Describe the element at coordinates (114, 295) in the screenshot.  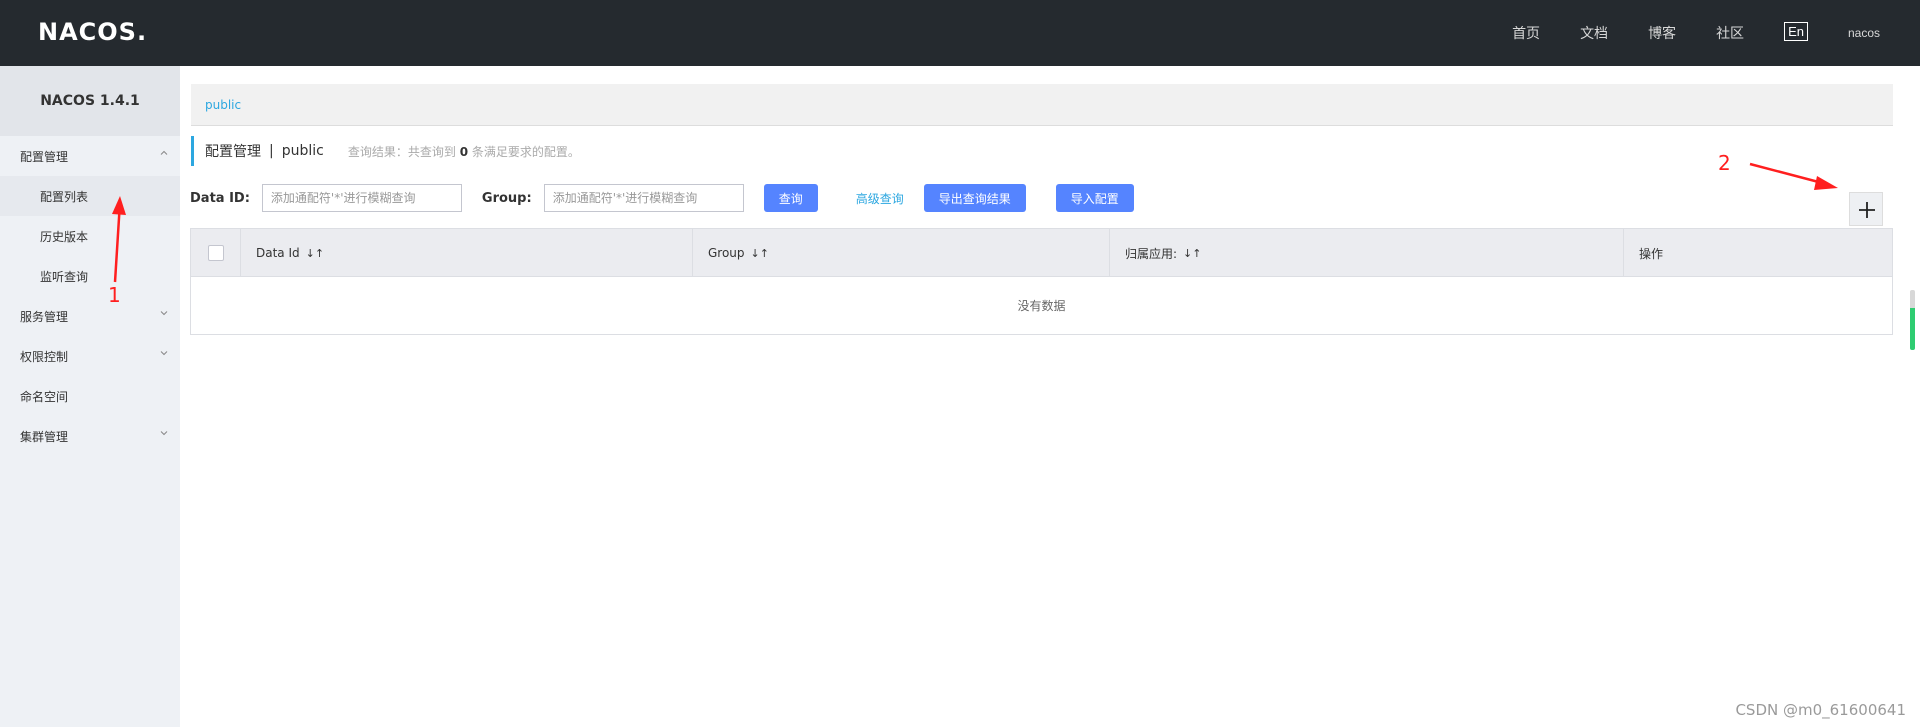
I see `annotation-one: 1` at that location.